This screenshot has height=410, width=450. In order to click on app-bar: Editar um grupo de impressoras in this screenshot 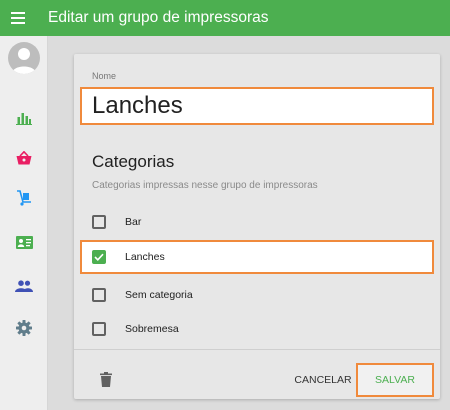, I will do `click(225, 18)`.